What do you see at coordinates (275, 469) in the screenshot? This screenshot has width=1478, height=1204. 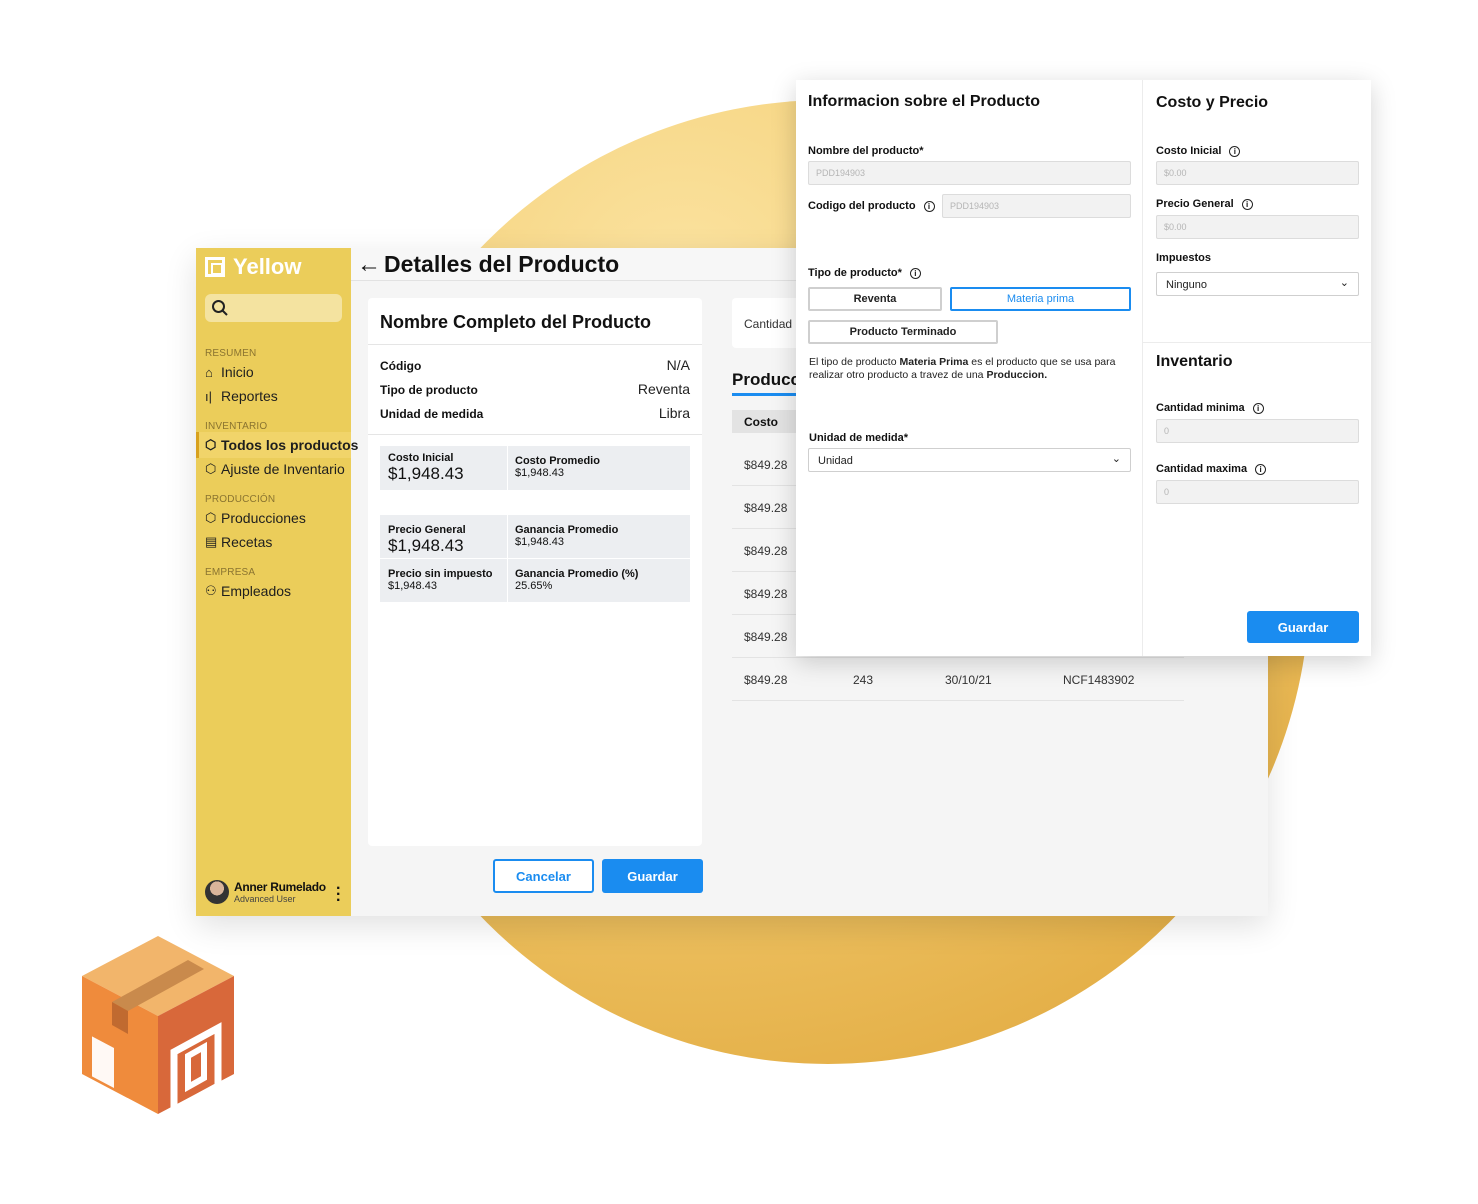 I see `sidebar-item-ajuste: ⬡ Ajuste de Inventario` at bounding box center [275, 469].